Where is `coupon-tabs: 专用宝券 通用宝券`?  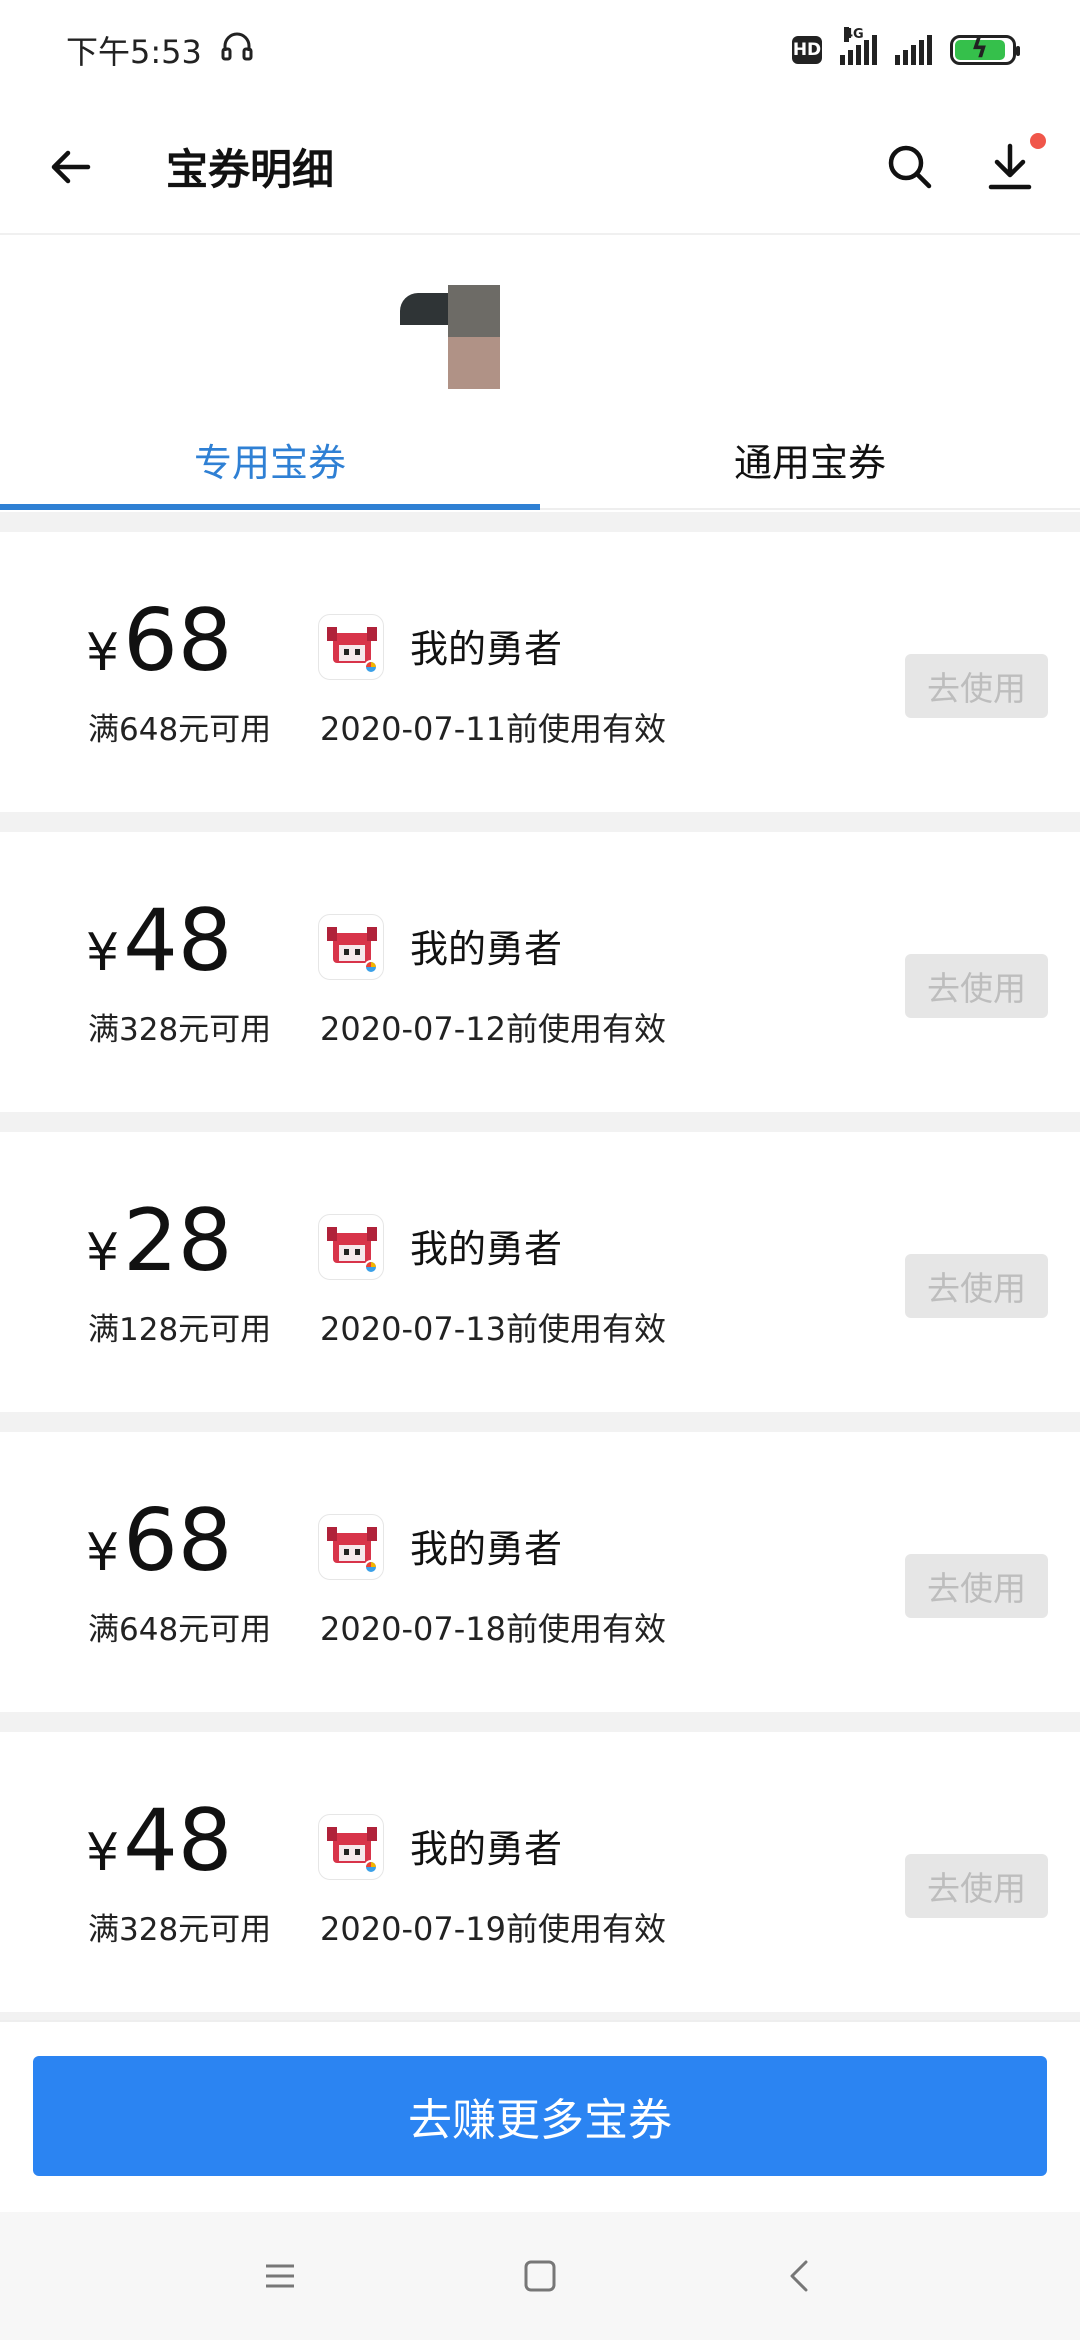
coupon-tabs: 专用宝券 通用宝券 is located at coordinates (540, 460).